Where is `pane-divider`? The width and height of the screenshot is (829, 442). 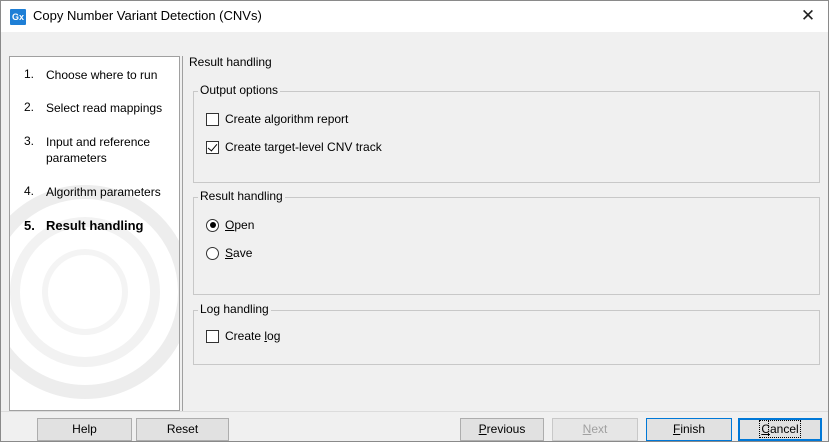 pane-divider is located at coordinates (182, 233).